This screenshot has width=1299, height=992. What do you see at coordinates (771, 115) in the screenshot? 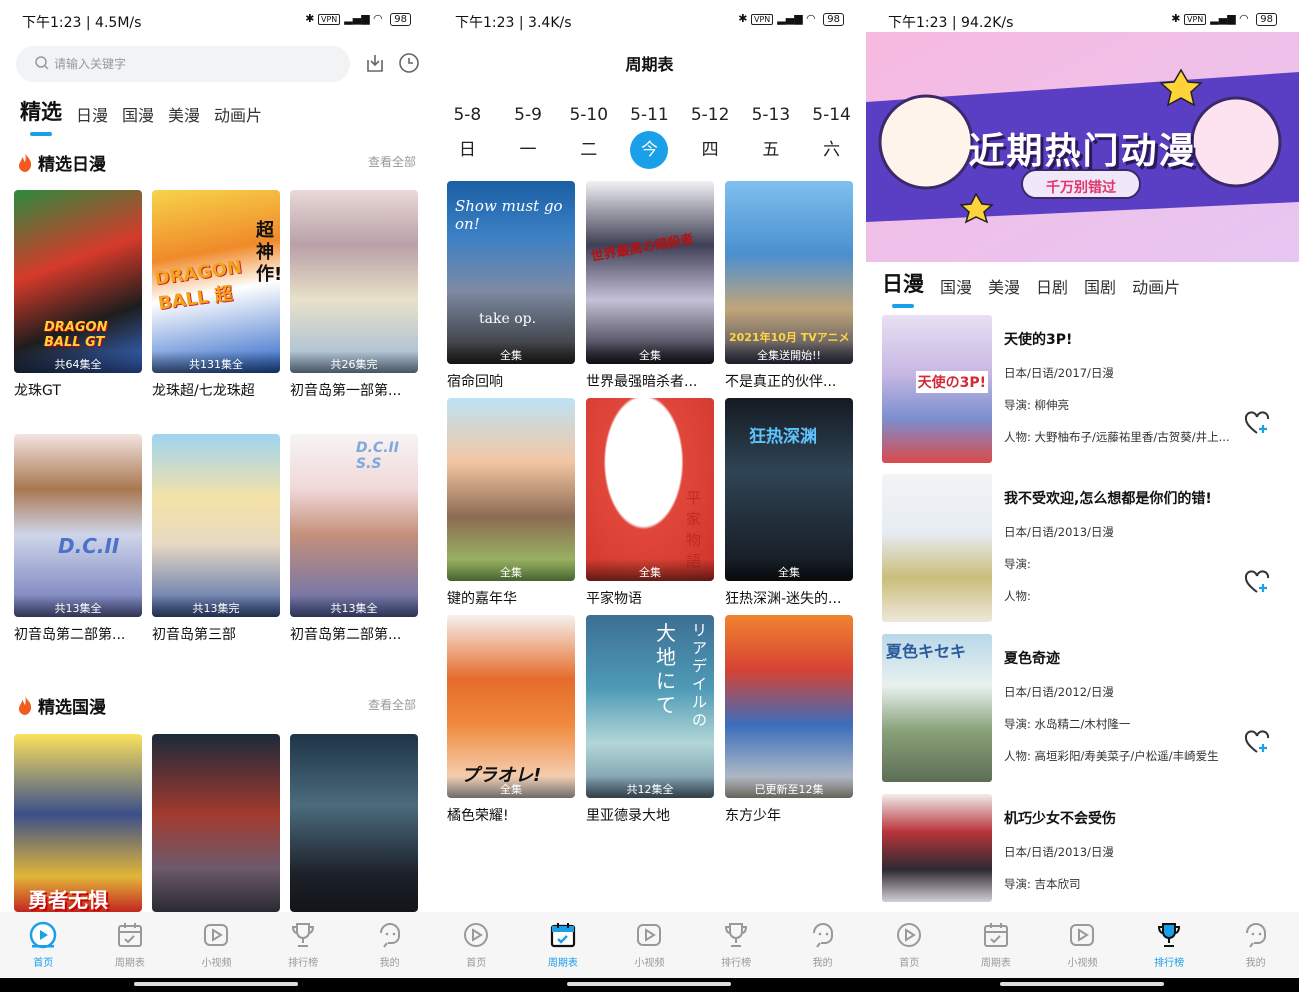
I see `date-item: 5-13` at bounding box center [771, 115].